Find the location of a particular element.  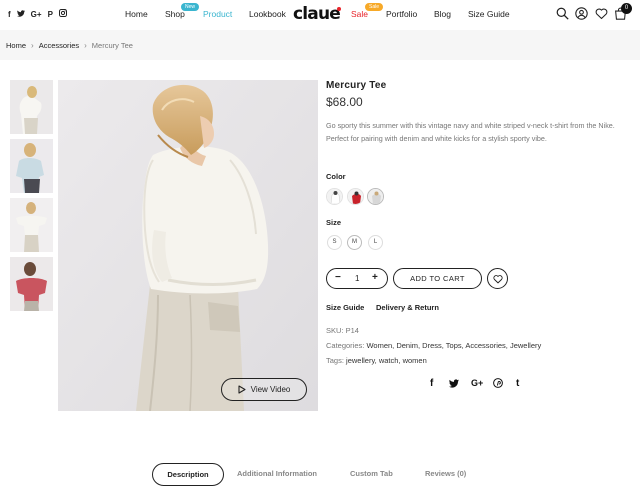

size-label: Size is located at coordinates (334, 222).